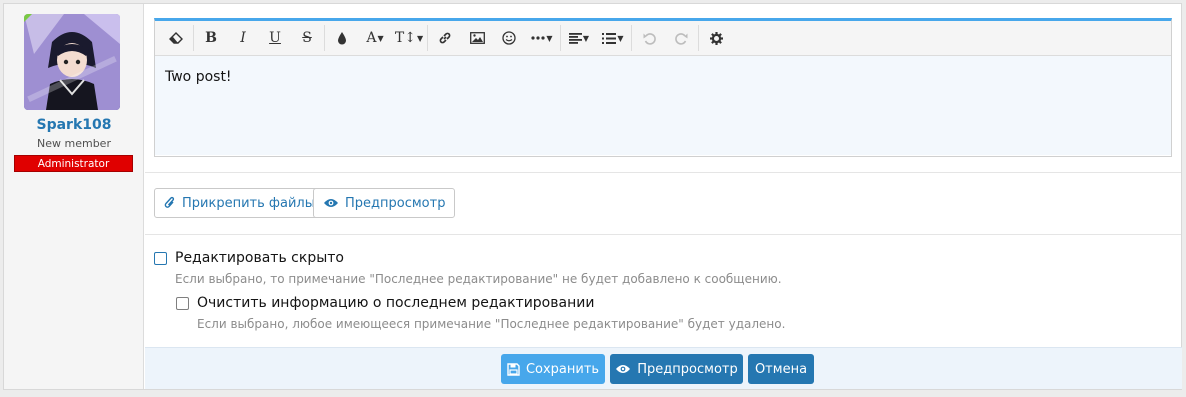 The image size is (1186, 397). What do you see at coordinates (375, 38) in the screenshot?
I see `font-family-icon: A ▼` at bounding box center [375, 38].